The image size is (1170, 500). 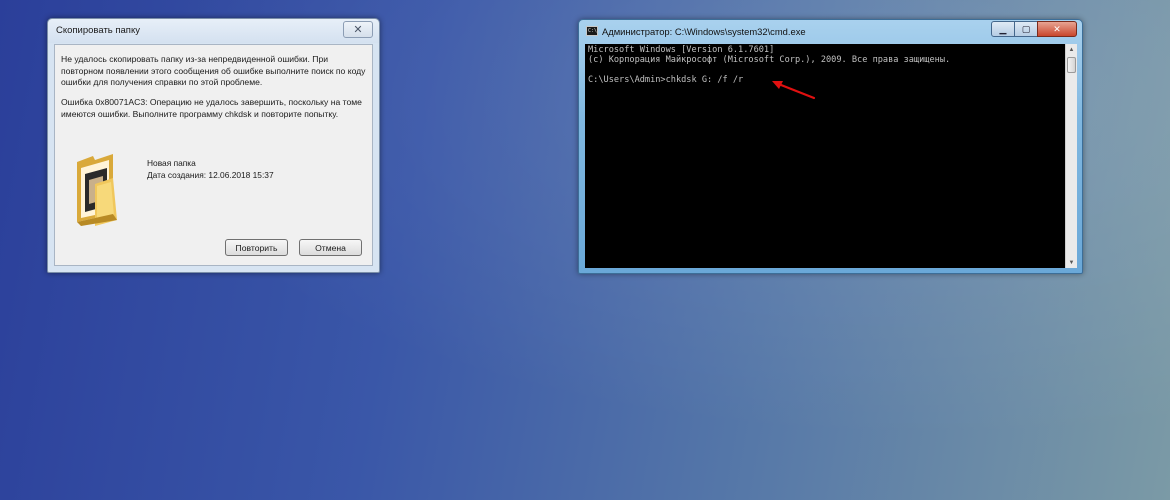 I want to click on close-button: ✕, so click(x=1057, y=29).